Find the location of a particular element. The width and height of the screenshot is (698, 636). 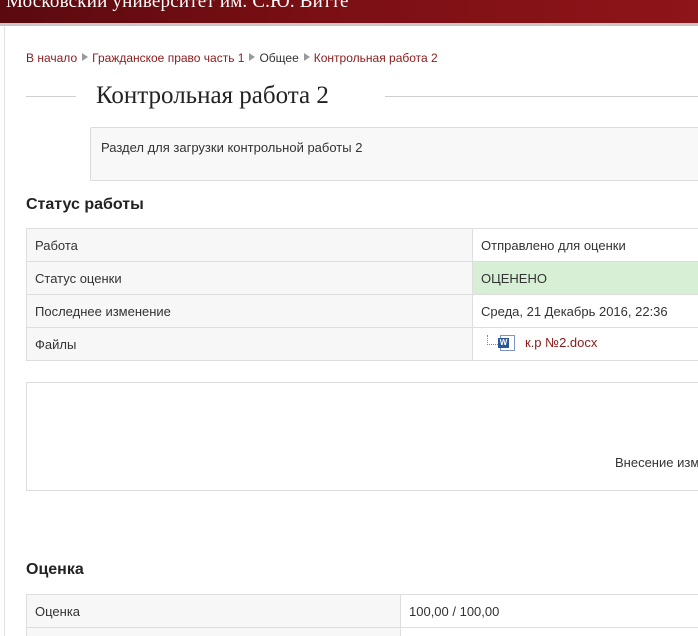

assignment-intro-text: Раздел для загрузки контрольной работы 2 is located at coordinates (232, 147).